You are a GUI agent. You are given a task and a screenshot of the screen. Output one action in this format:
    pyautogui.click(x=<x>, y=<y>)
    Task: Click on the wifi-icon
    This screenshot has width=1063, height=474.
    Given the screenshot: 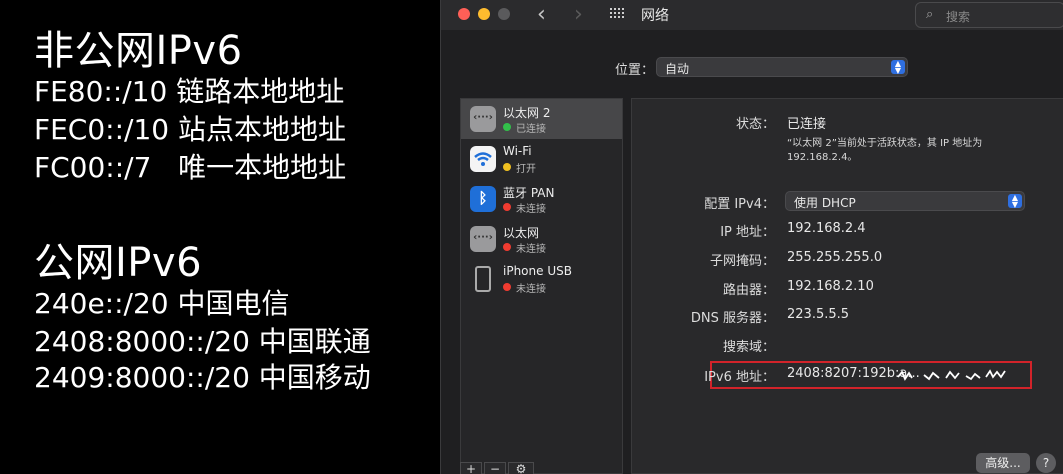 What is the action you would take?
    pyautogui.click(x=483, y=159)
    